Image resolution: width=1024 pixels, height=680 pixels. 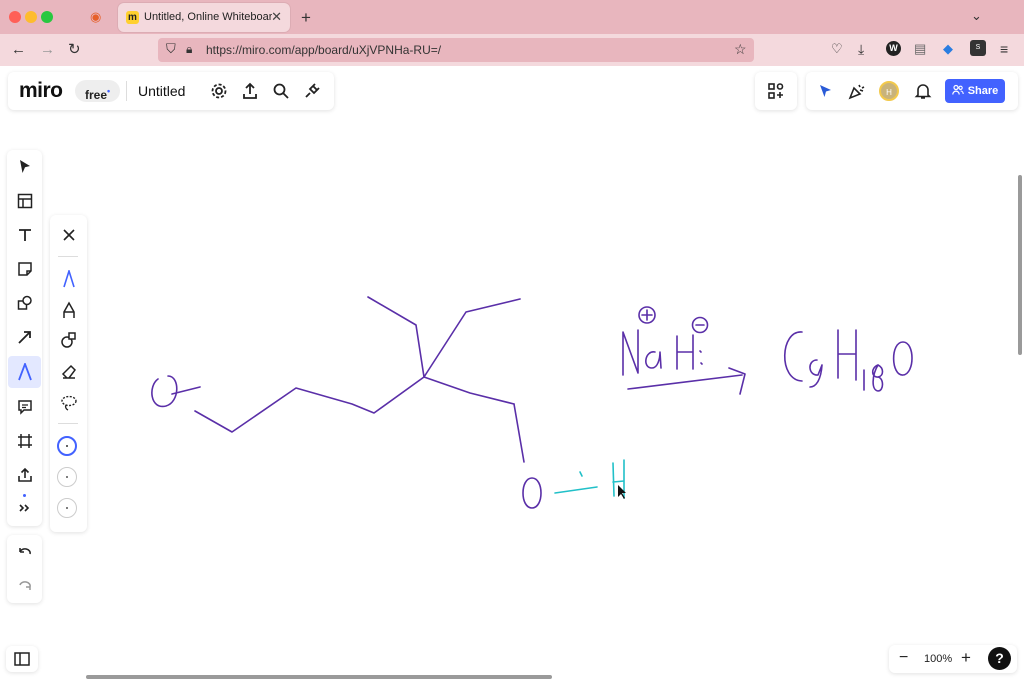 What do you see at coordinates (25, 508) in the screenshot?
I see `more-tools-chevron-icon` at bounding box center [25, 508].